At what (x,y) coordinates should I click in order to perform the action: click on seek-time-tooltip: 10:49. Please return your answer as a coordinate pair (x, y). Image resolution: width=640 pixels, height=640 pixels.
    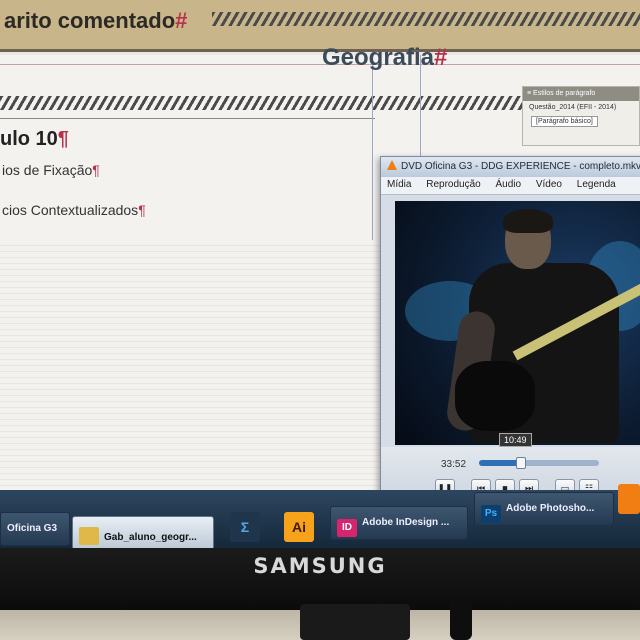
    Looking at the image, I should click on (515, 440).